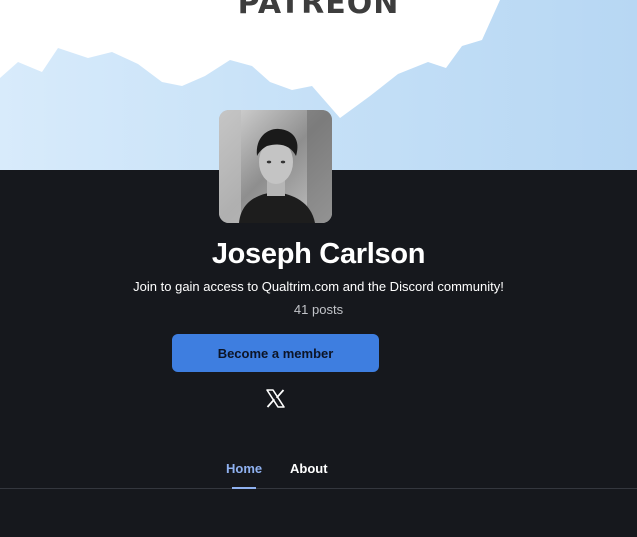  What do you see at coordinates (275, 166) in the screenshot?
I see `creator-avatar` at bounding box center [275, 166].